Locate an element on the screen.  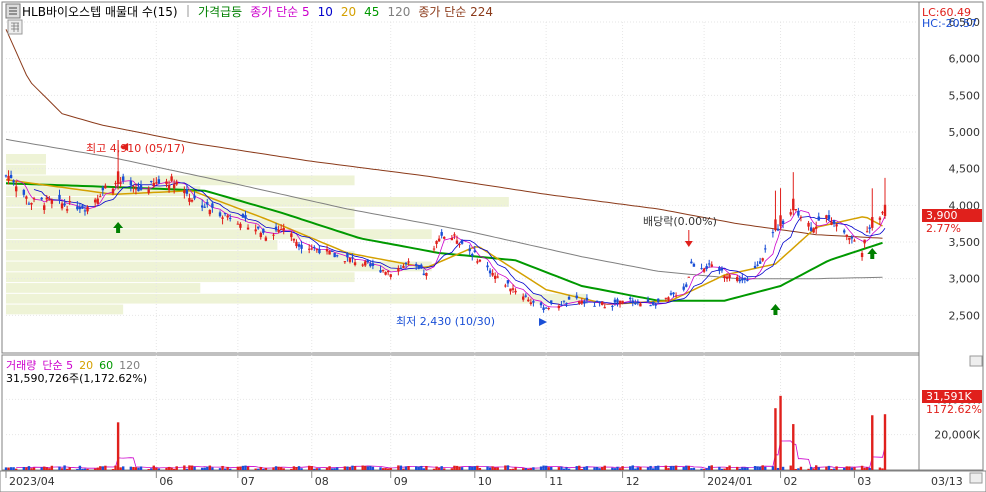
date-tick-11: 03/13 is located at coordinates (947, 481).